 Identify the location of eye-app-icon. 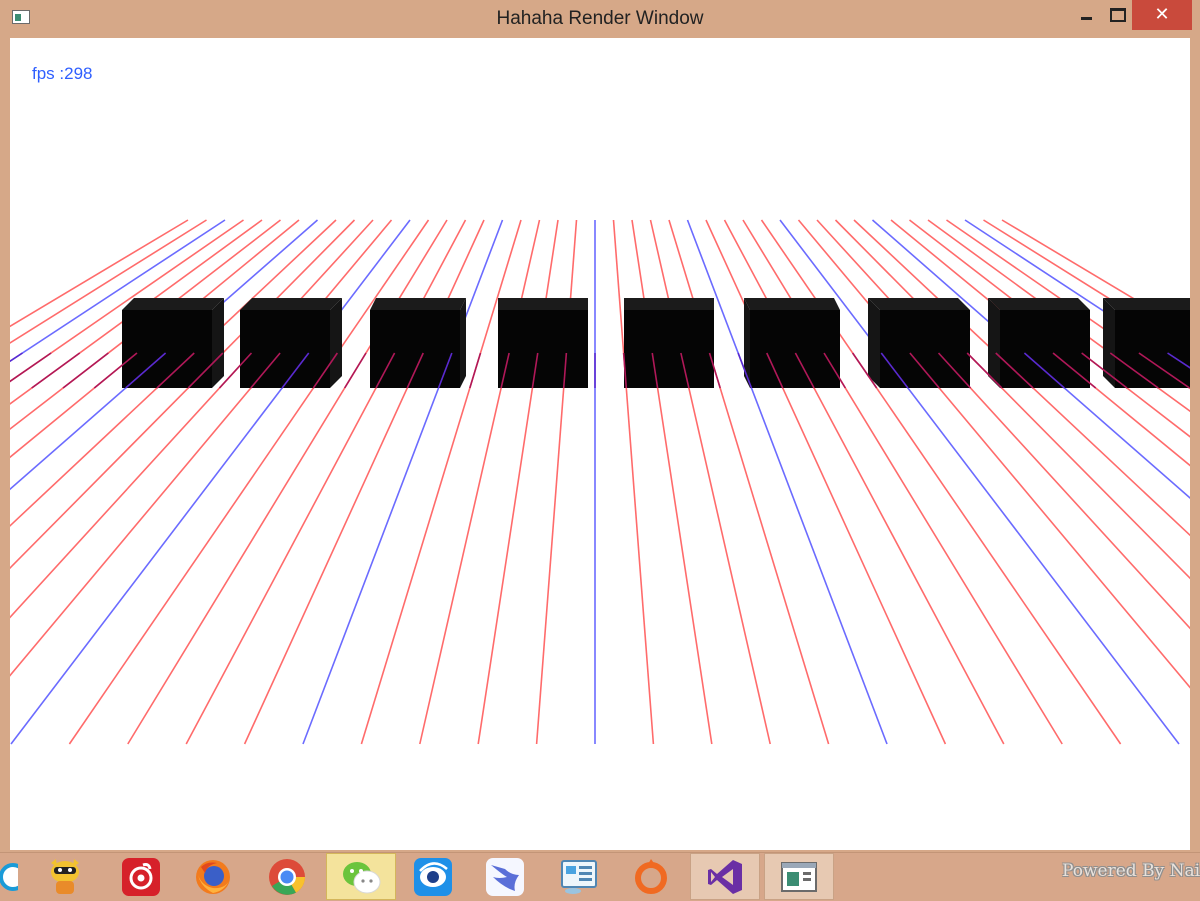
(433, 876).